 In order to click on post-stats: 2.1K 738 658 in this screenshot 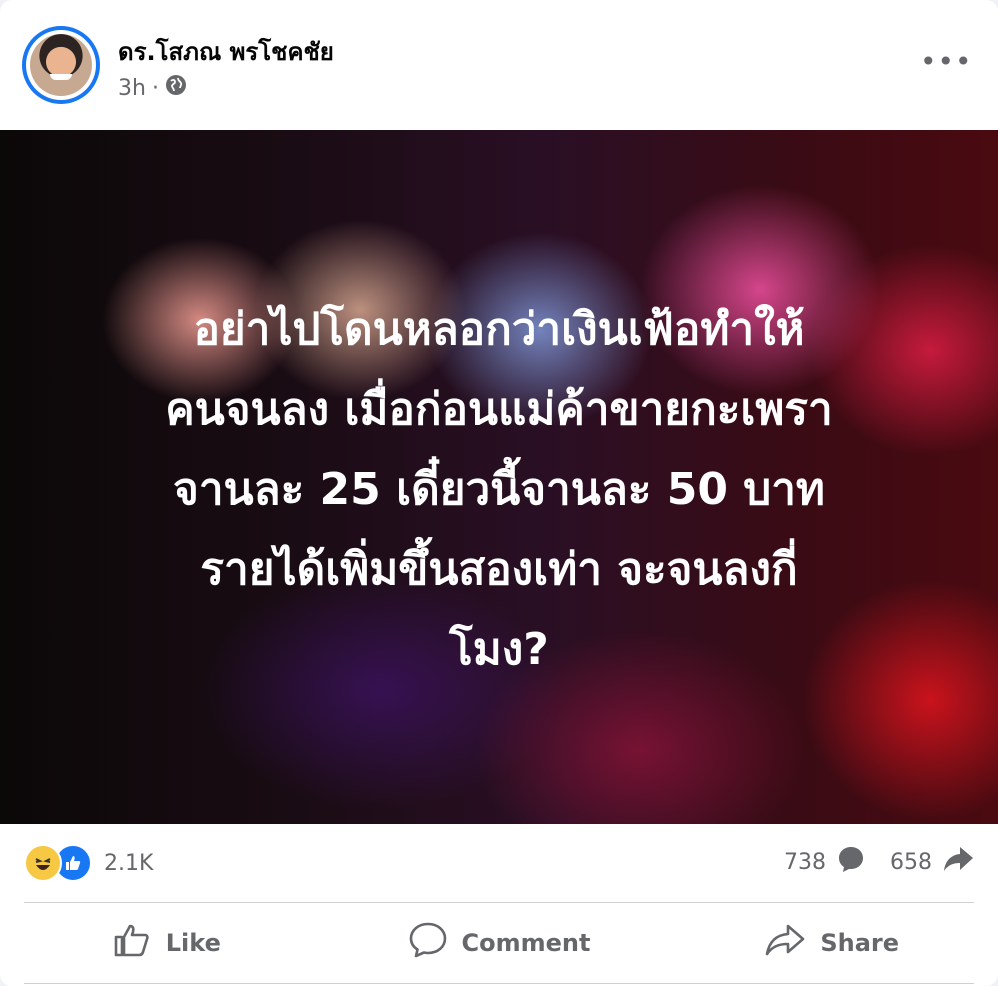, I will do `click(499, 863)`.